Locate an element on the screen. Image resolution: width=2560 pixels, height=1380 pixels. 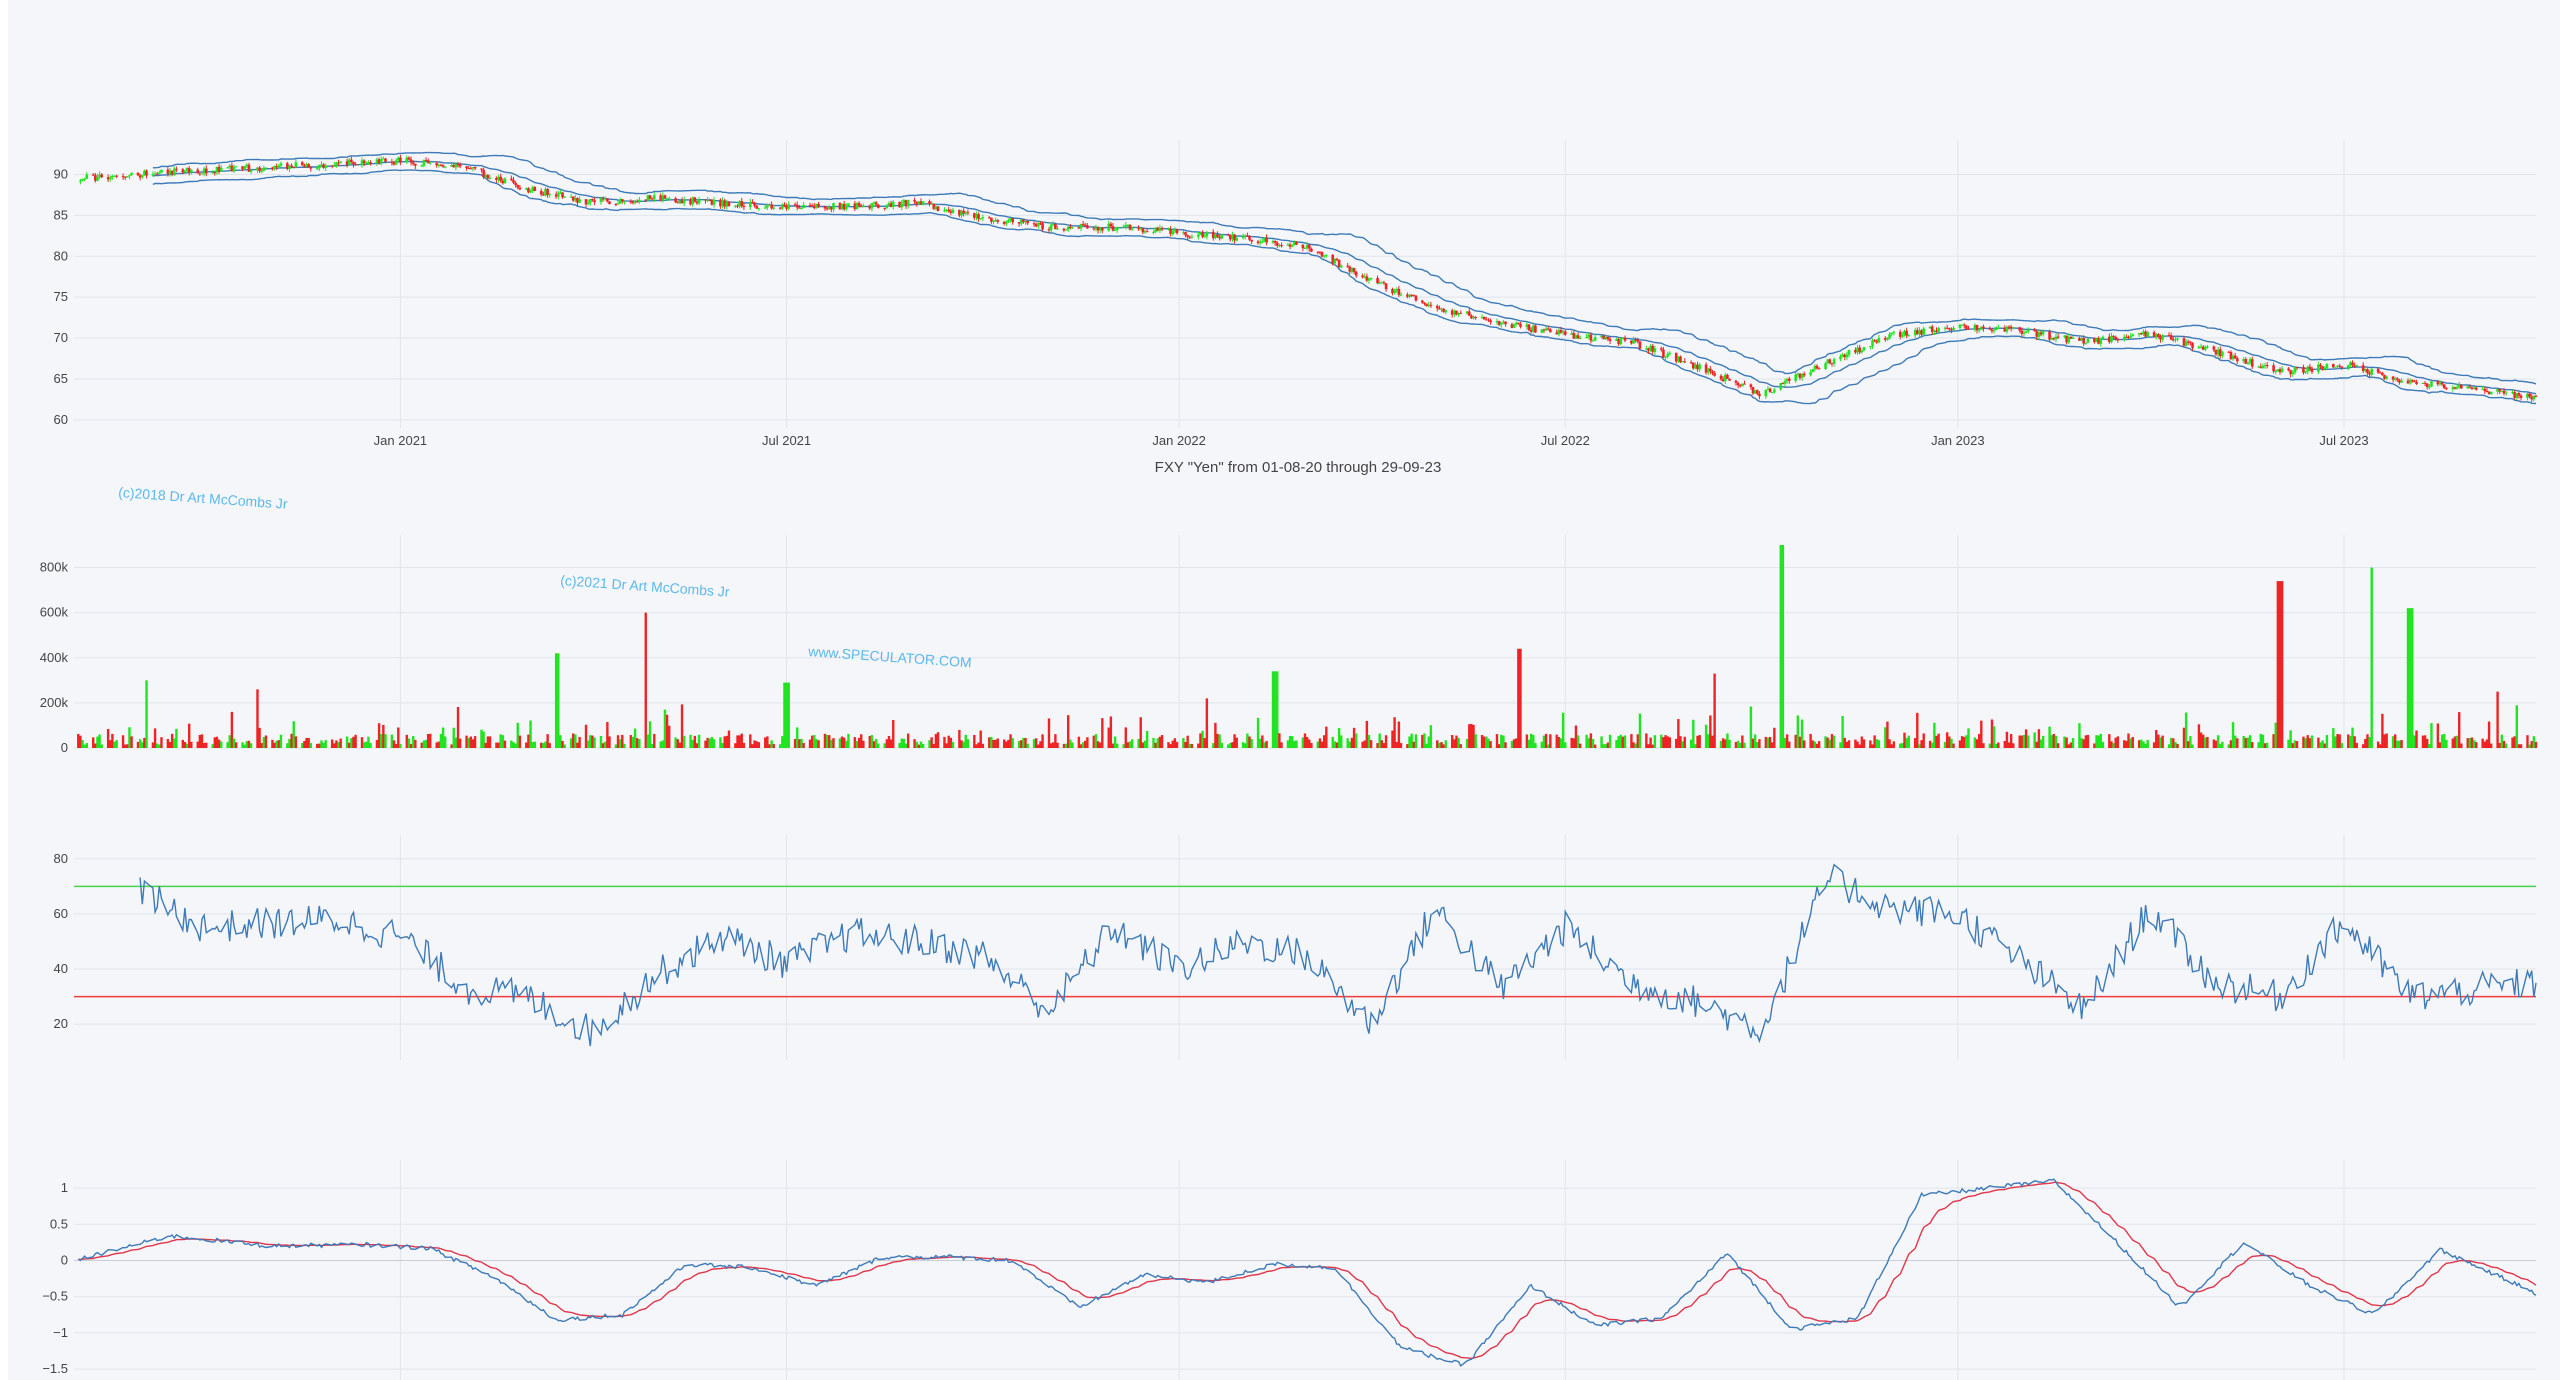
price-chart-title: FXY "Yen" from 01-08-20 through 29-09-23 is located at coordinates (1298, 467).